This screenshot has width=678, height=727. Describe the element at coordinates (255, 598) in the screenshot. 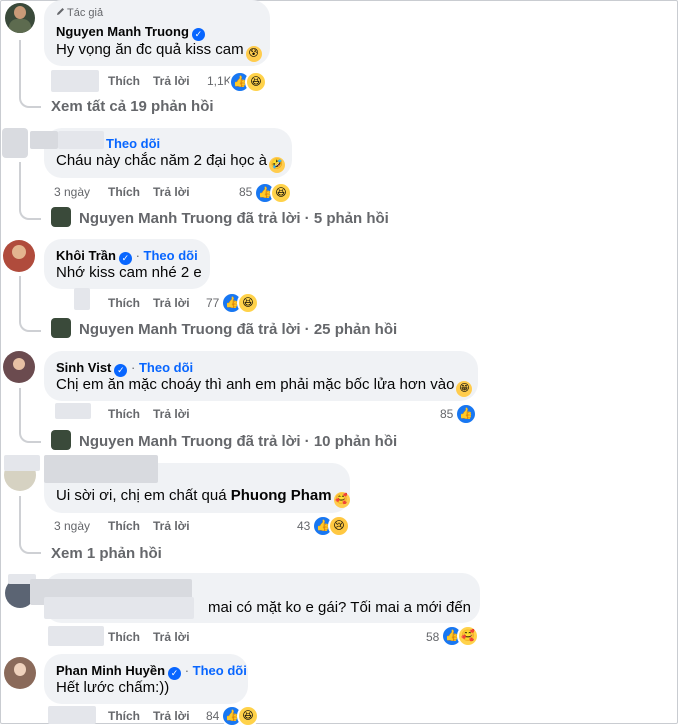

I see `comment-bubble: mai có mặt ko e gái? Tối mai a mới đến` at that location.